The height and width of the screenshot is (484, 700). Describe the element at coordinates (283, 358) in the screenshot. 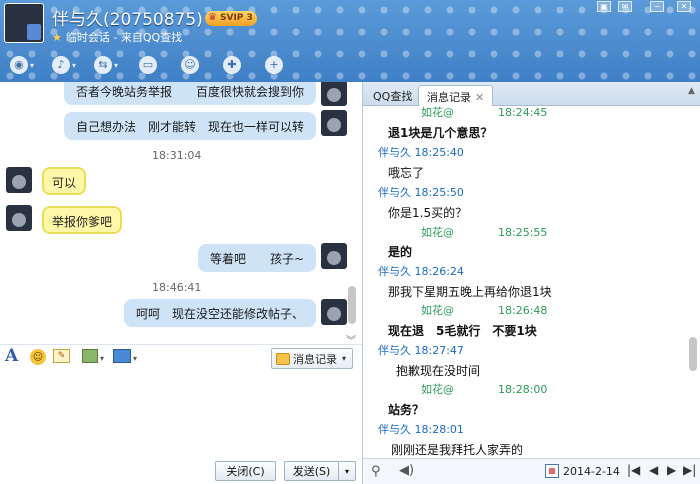

I see `history-icon` at that location.